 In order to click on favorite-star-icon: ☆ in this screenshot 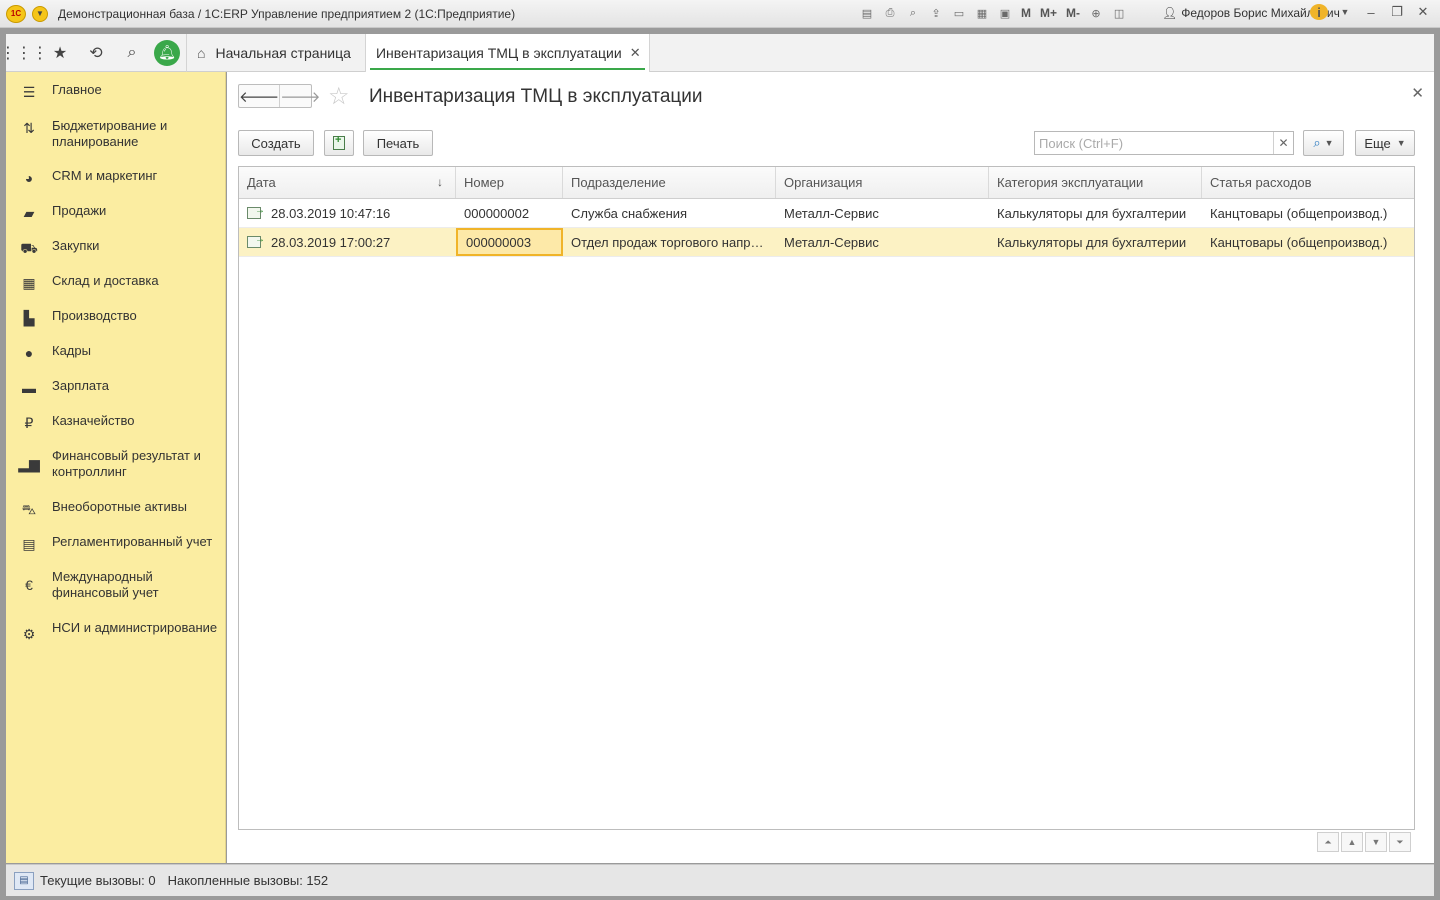, I will do `click(339, 96)`.